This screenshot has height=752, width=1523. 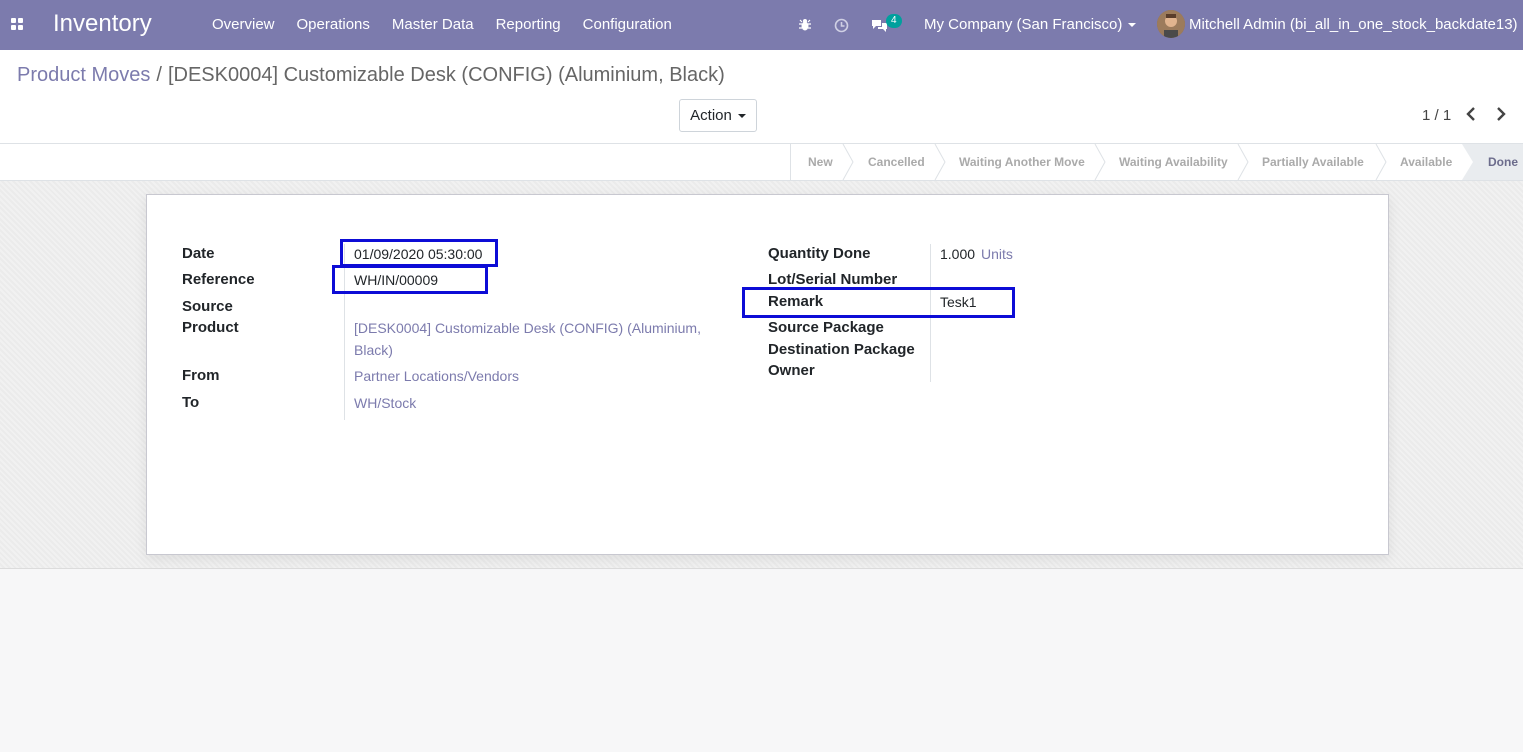 I want to click on breadcrumb-product-moves: Product Moves, so click(x=83, y=75).